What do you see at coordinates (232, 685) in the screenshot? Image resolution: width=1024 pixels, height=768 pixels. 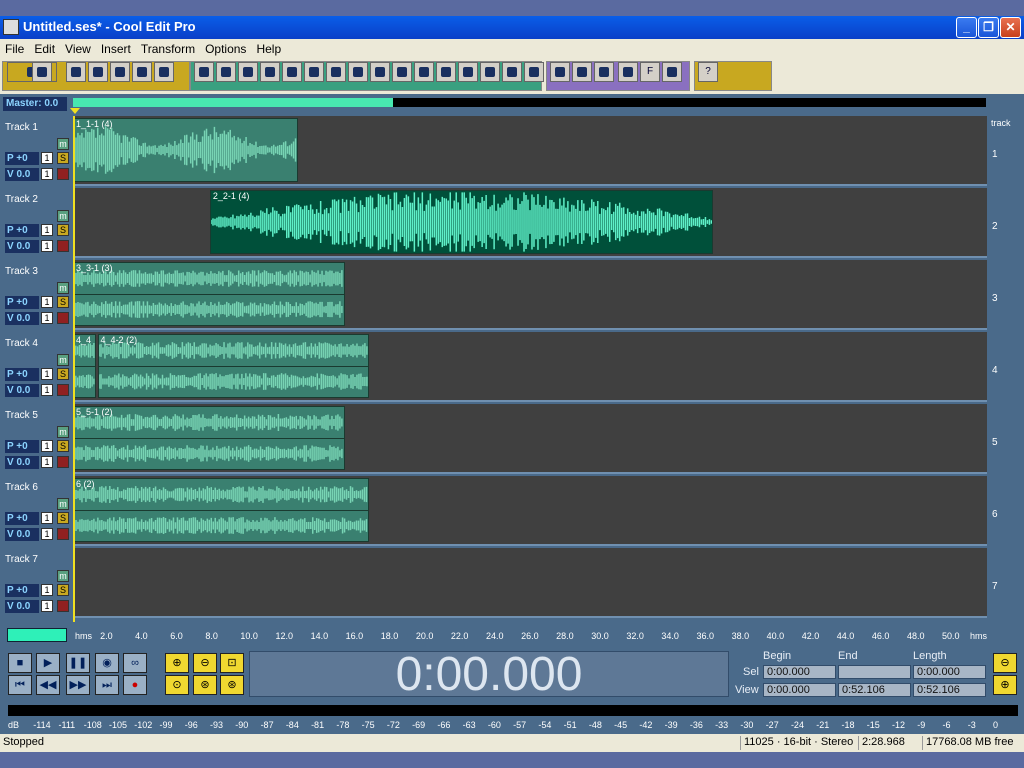 I see `zoom-right-icon: ⊛` at bounding box center [232, 685].